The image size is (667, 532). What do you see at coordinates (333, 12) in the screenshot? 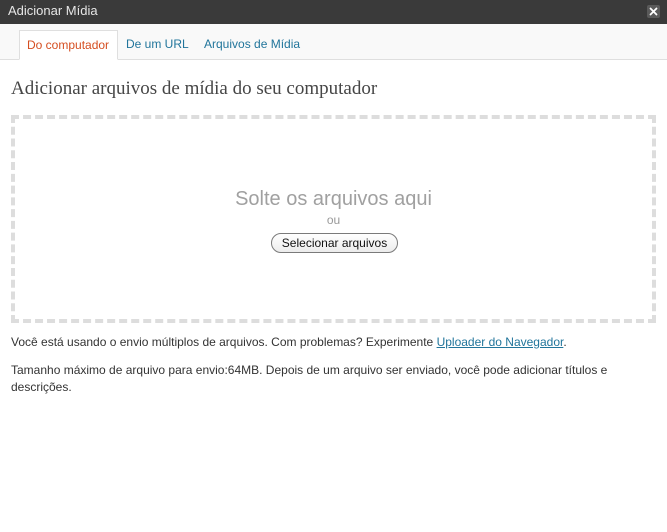
I see `titlebar: Adicionar Mídia` at bounding box center [333, 12].